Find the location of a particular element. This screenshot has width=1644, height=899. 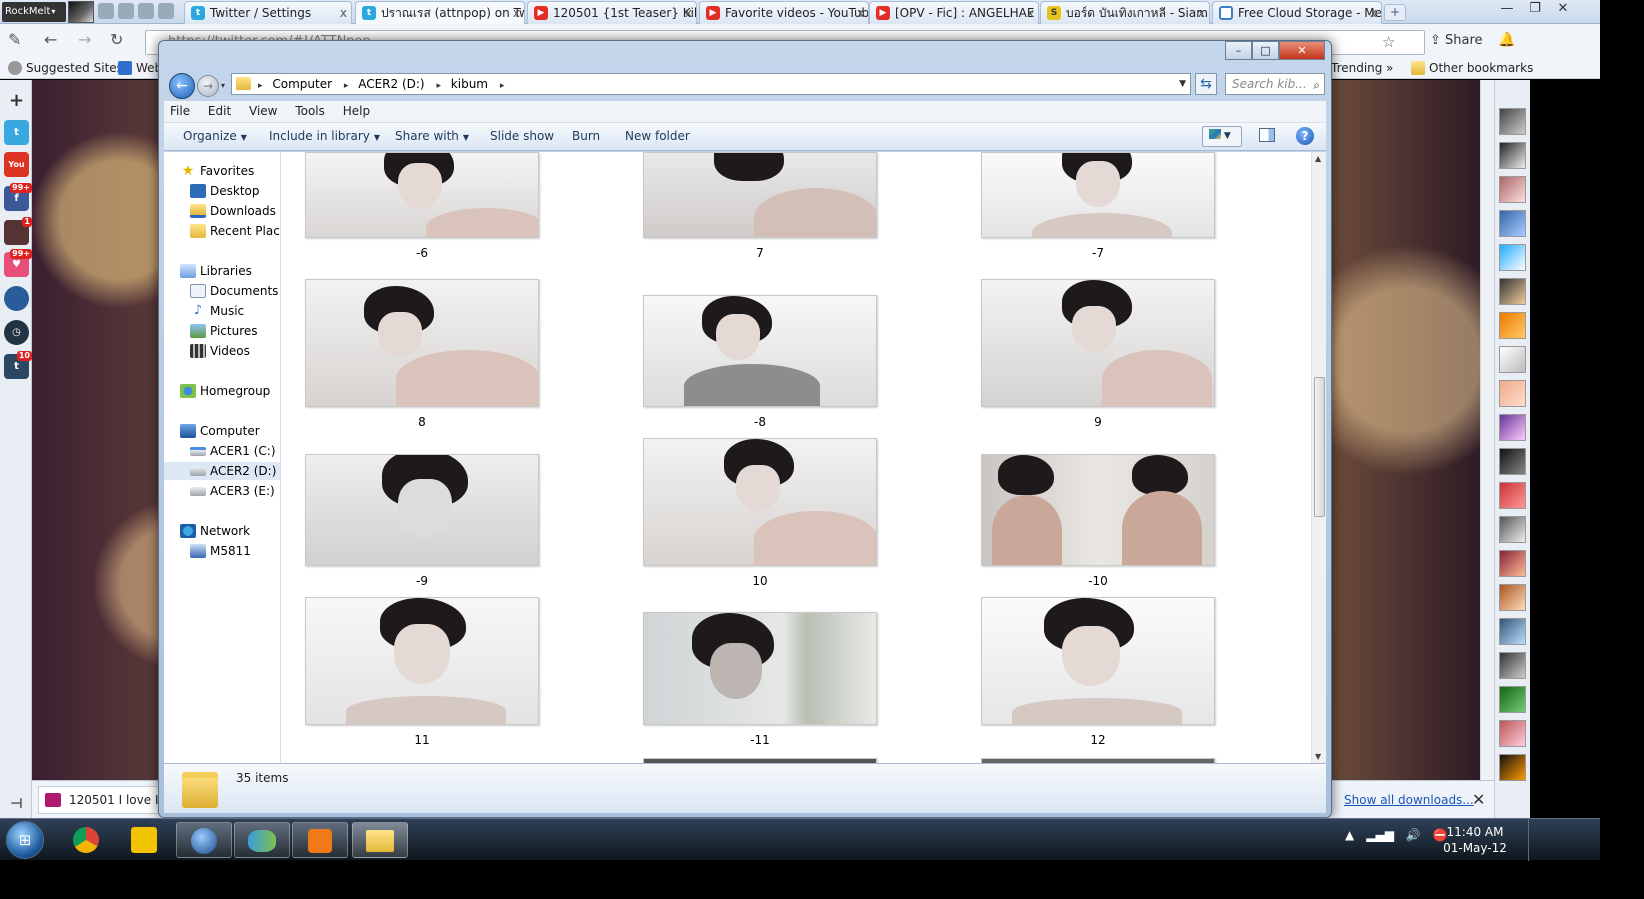

bookmark-trending: Trending is located at coordinates (1356, 68).